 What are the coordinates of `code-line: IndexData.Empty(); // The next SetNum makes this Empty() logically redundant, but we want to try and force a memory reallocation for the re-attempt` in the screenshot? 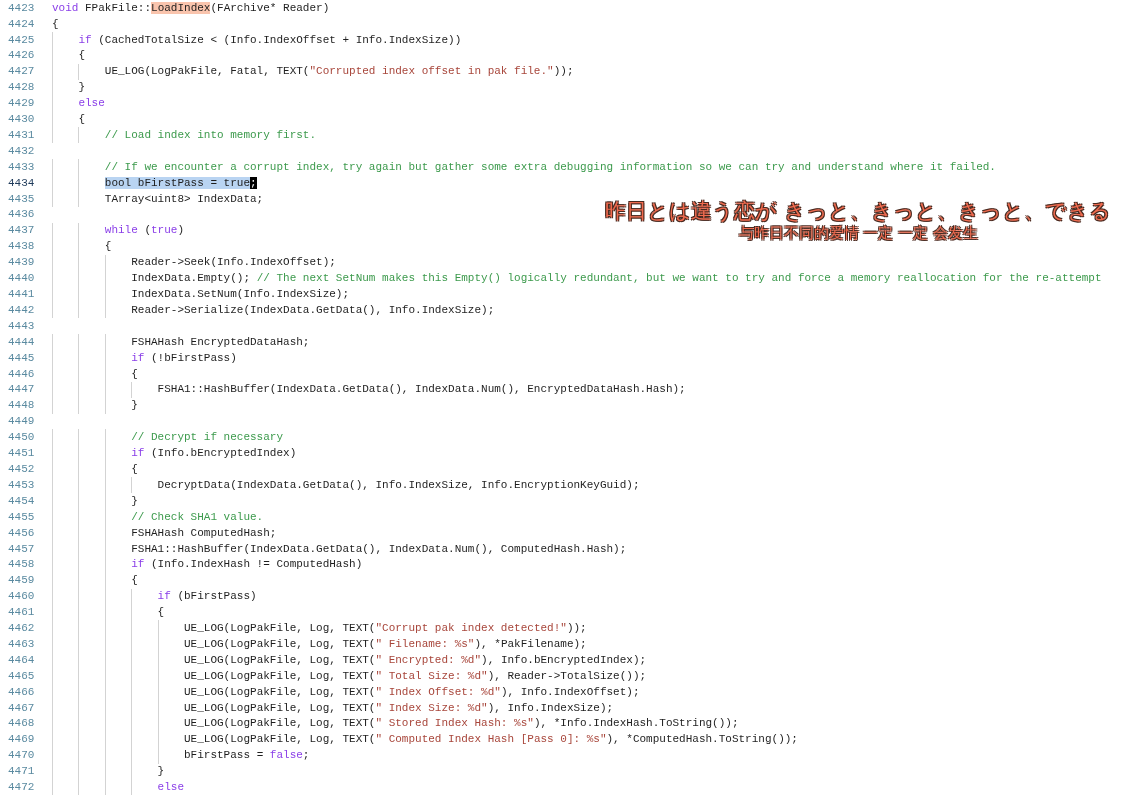 It's located at (616, 279).